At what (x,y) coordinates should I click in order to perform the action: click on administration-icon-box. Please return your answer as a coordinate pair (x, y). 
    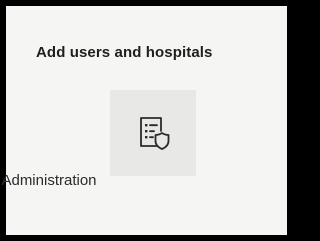
    Looking at the image, I should click on (153, 133).